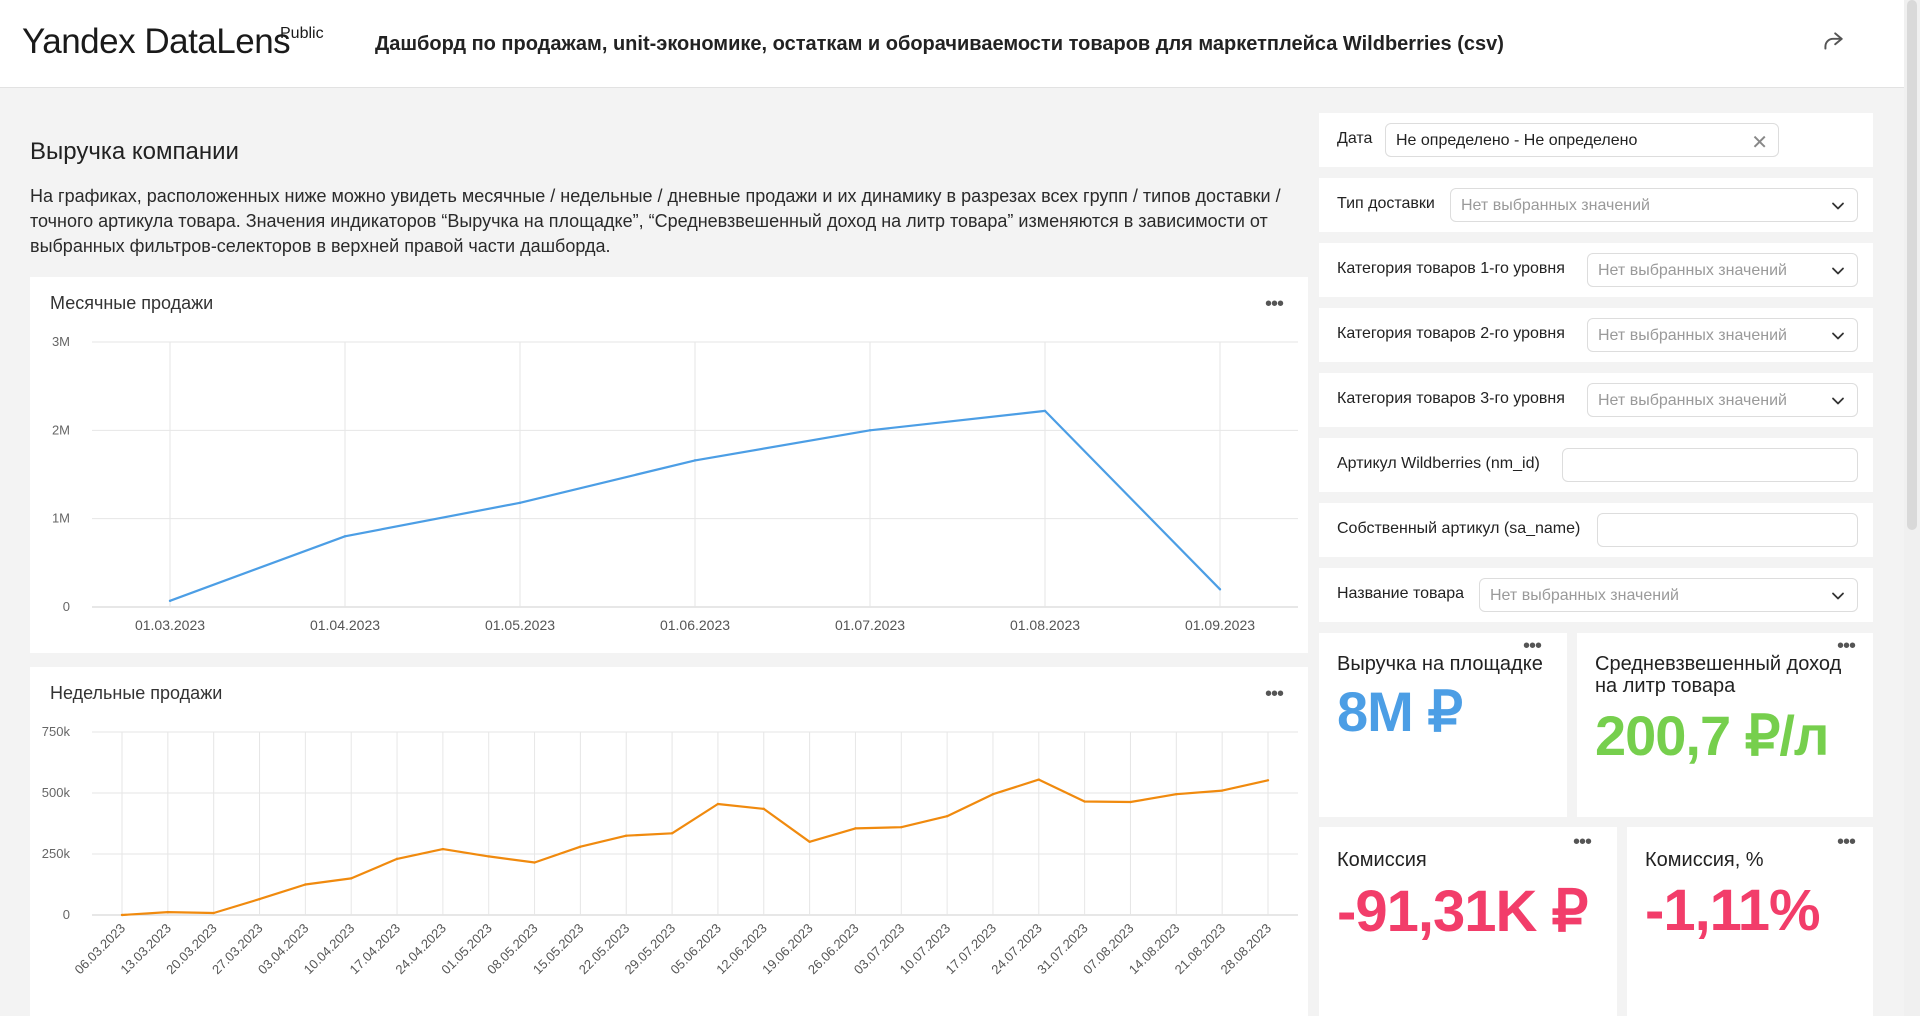  I want to click on kpi-commission-pct-card: ••• Комиссия, % -1,11%, so click(1750, 921).